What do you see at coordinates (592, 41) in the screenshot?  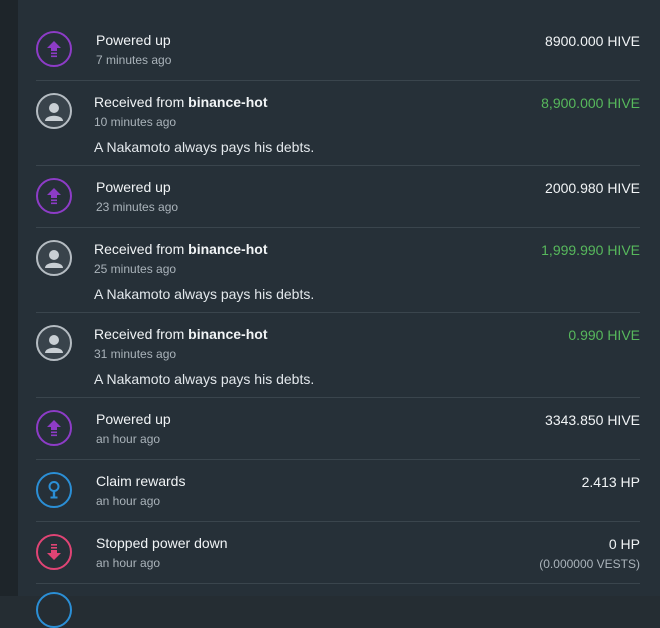 I see `transaction-amount: 8900.000 HIVE` at bounding box center [592, 41].